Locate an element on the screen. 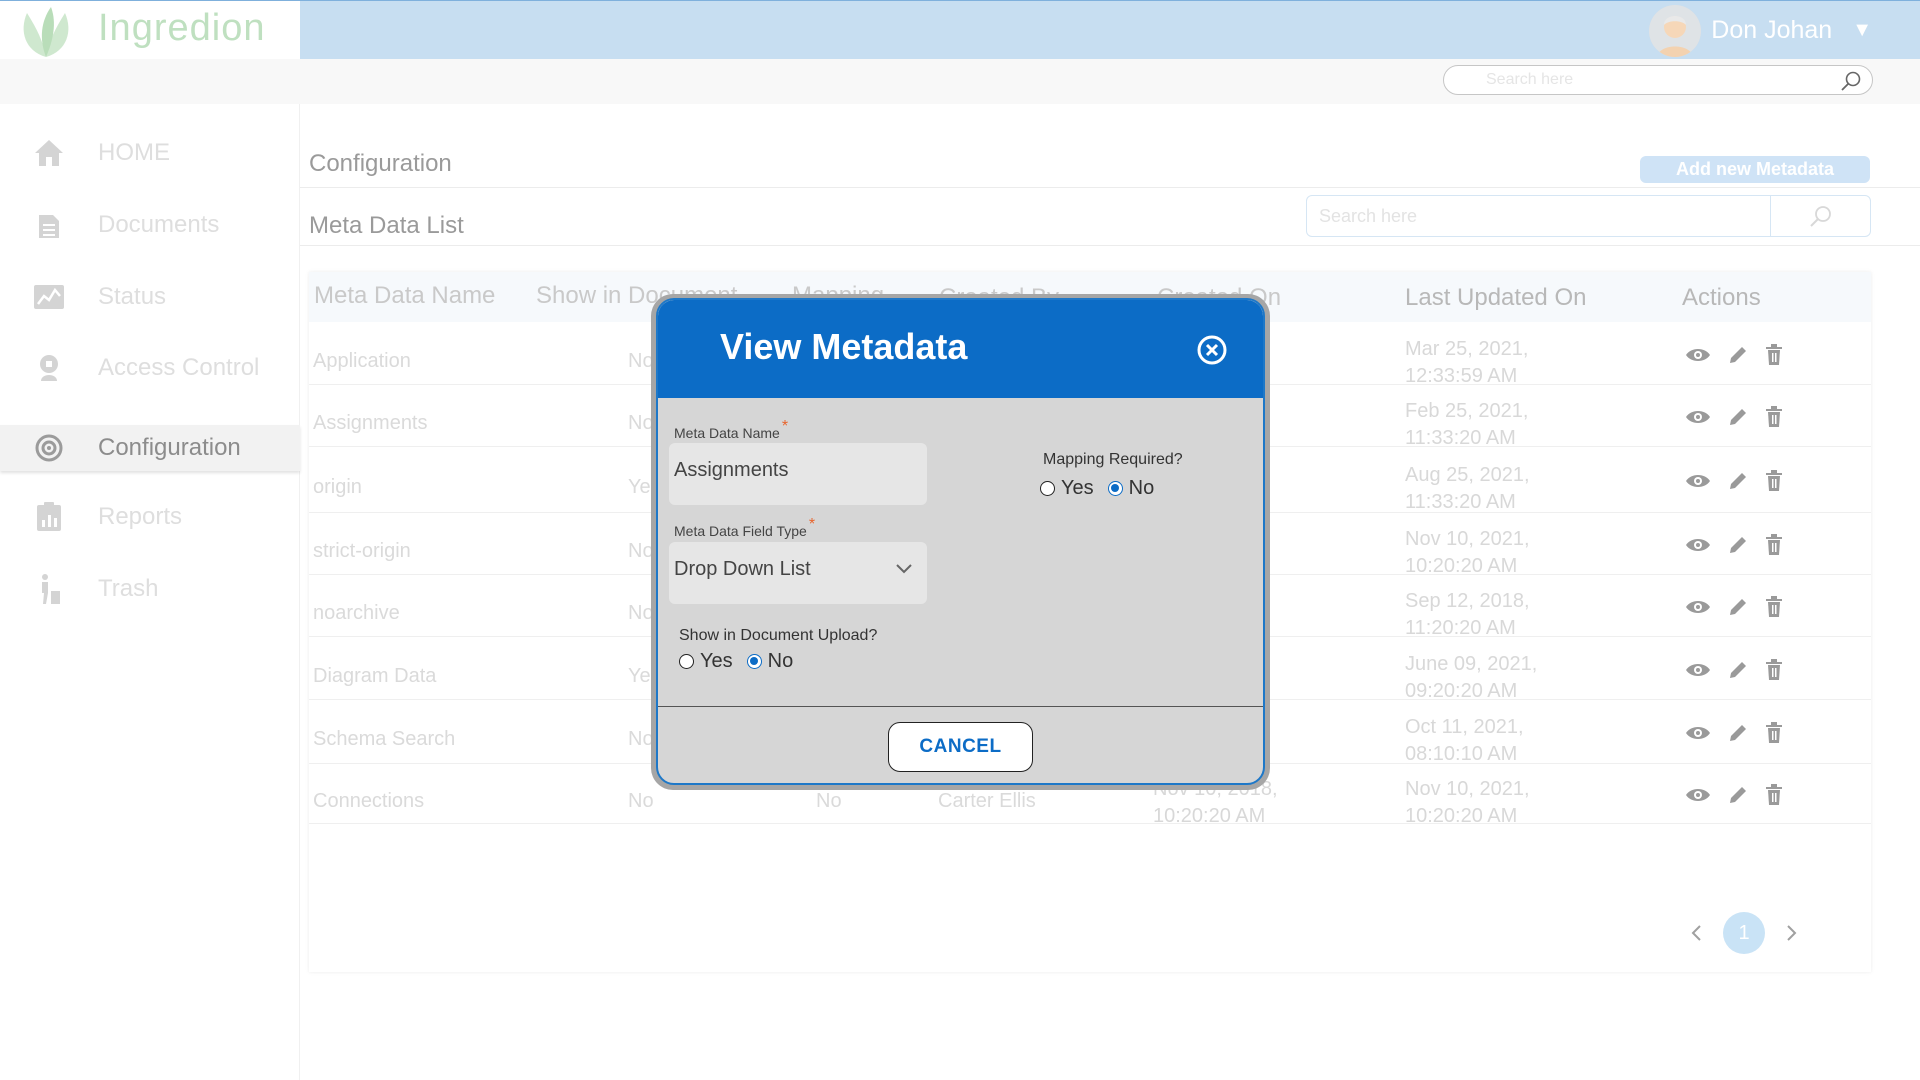 The image size is (1920, 1080). show-yes-radio is located at coordinates (686, 661).